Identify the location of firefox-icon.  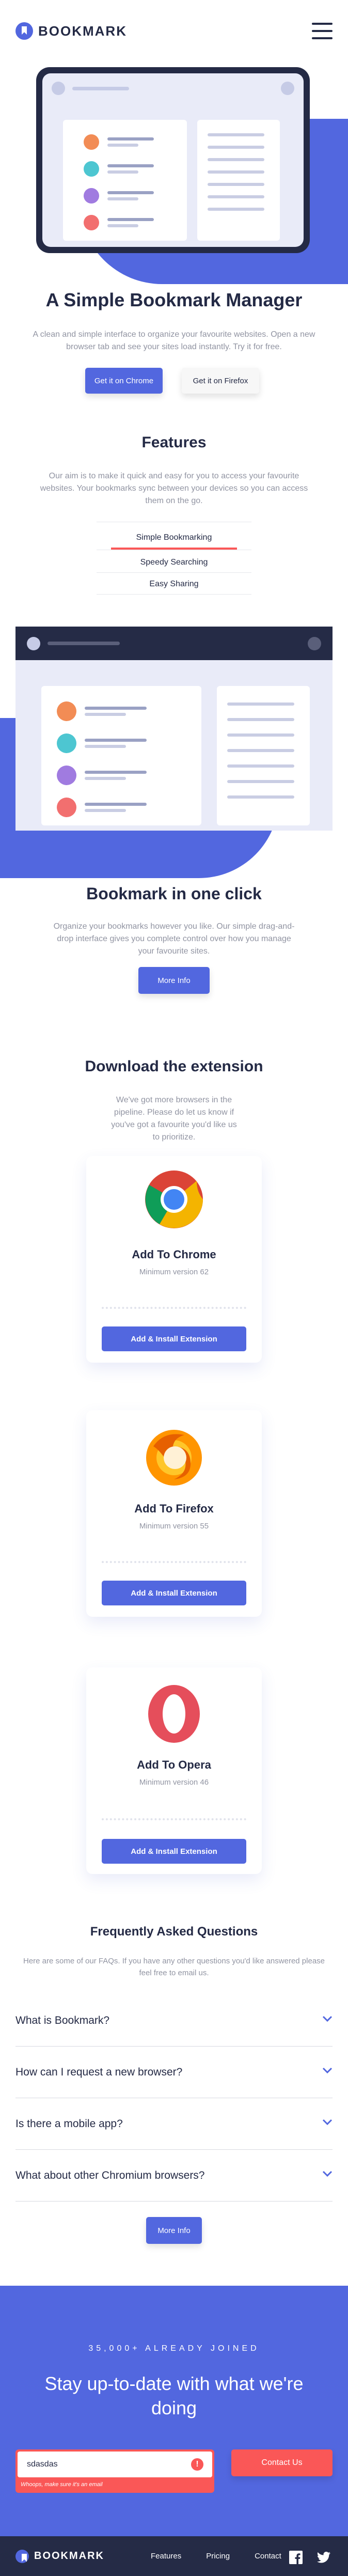
(174, 1458).